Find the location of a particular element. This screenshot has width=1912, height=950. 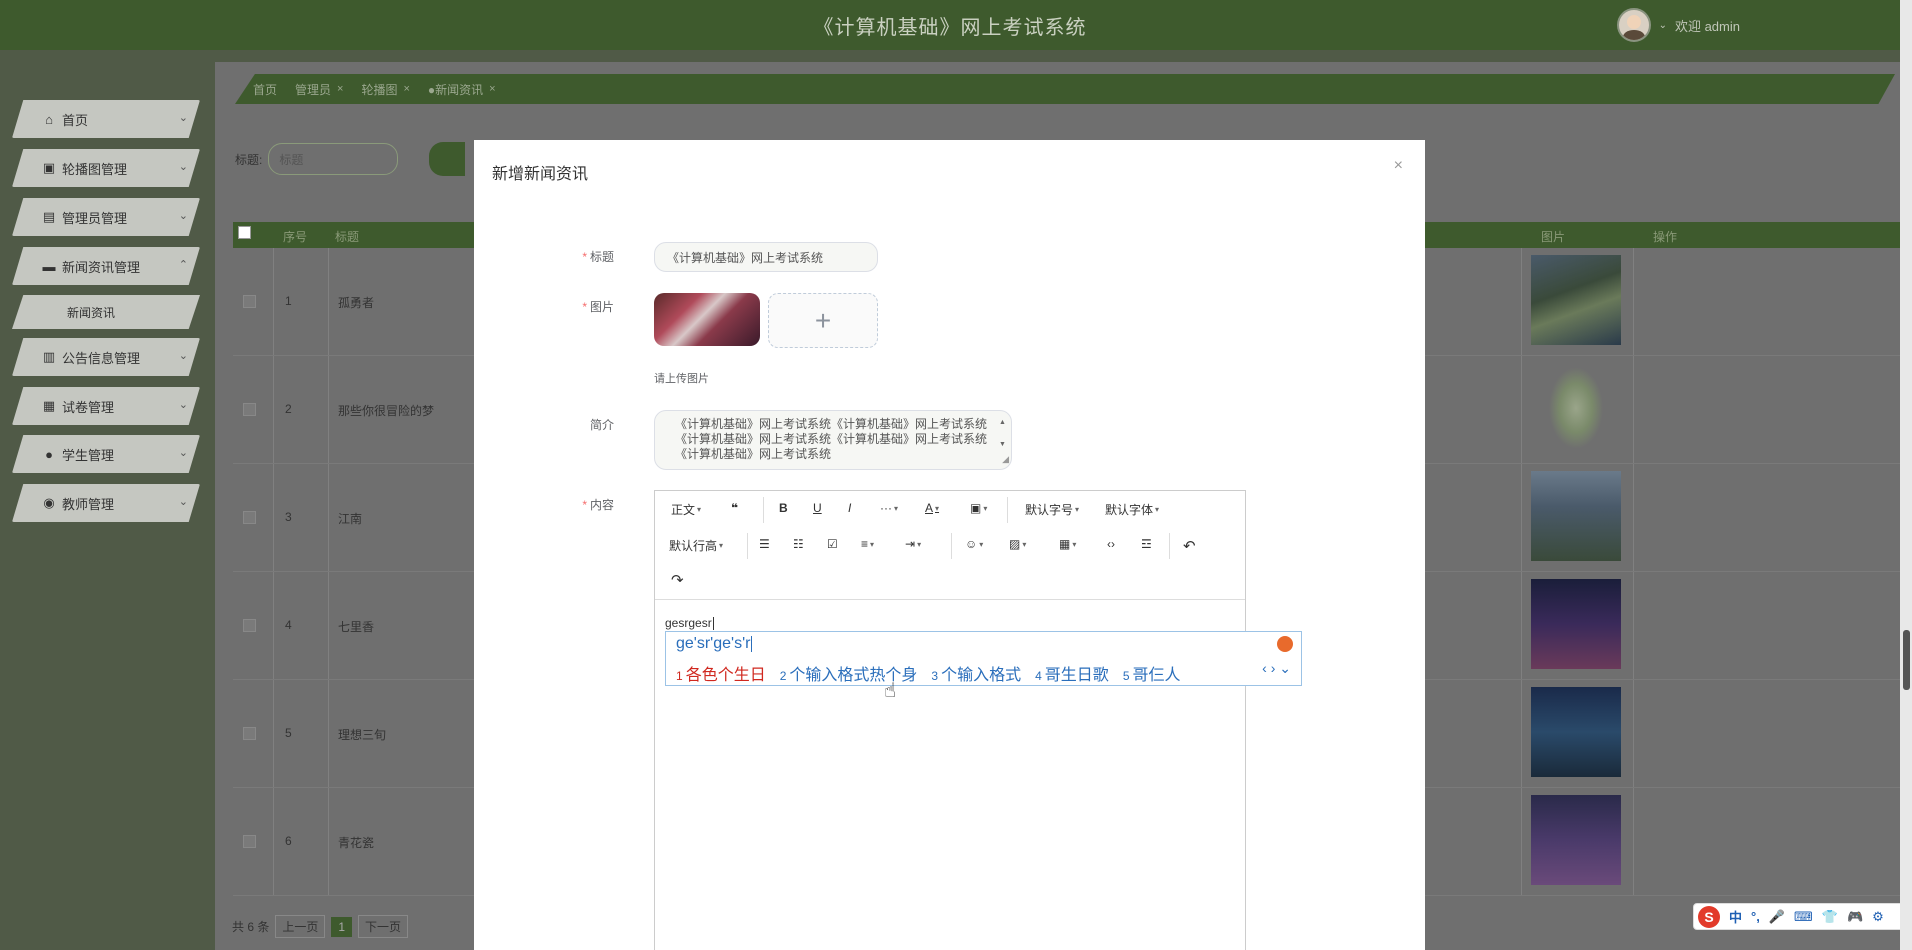

welcome-text: 欢迎 admin is located at coordinates (1707, 26).